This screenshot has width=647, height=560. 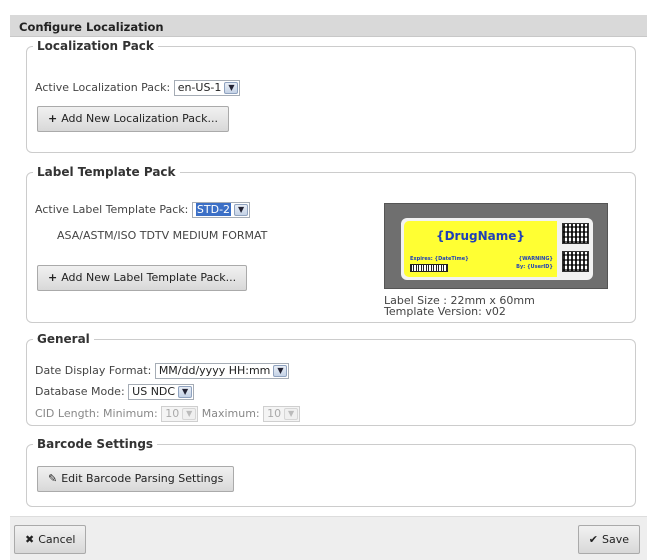 What do you see at coordinates (162, 235) in the screenshot?
I see `template-format-name: ASA/ASTM/ISO TDTV MEDIUM FORMAT` at bounding box center [162, 235].